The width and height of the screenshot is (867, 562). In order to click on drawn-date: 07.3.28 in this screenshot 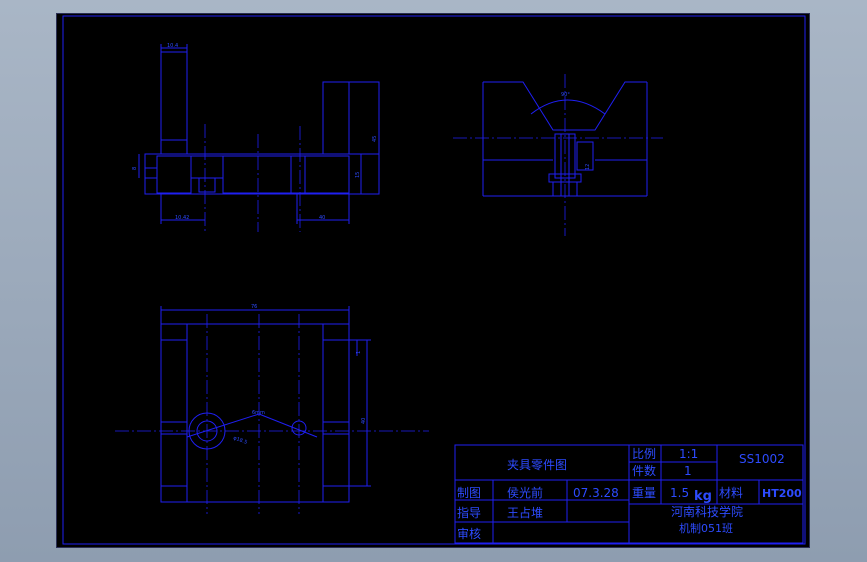, I will do `click(596, 493)`.